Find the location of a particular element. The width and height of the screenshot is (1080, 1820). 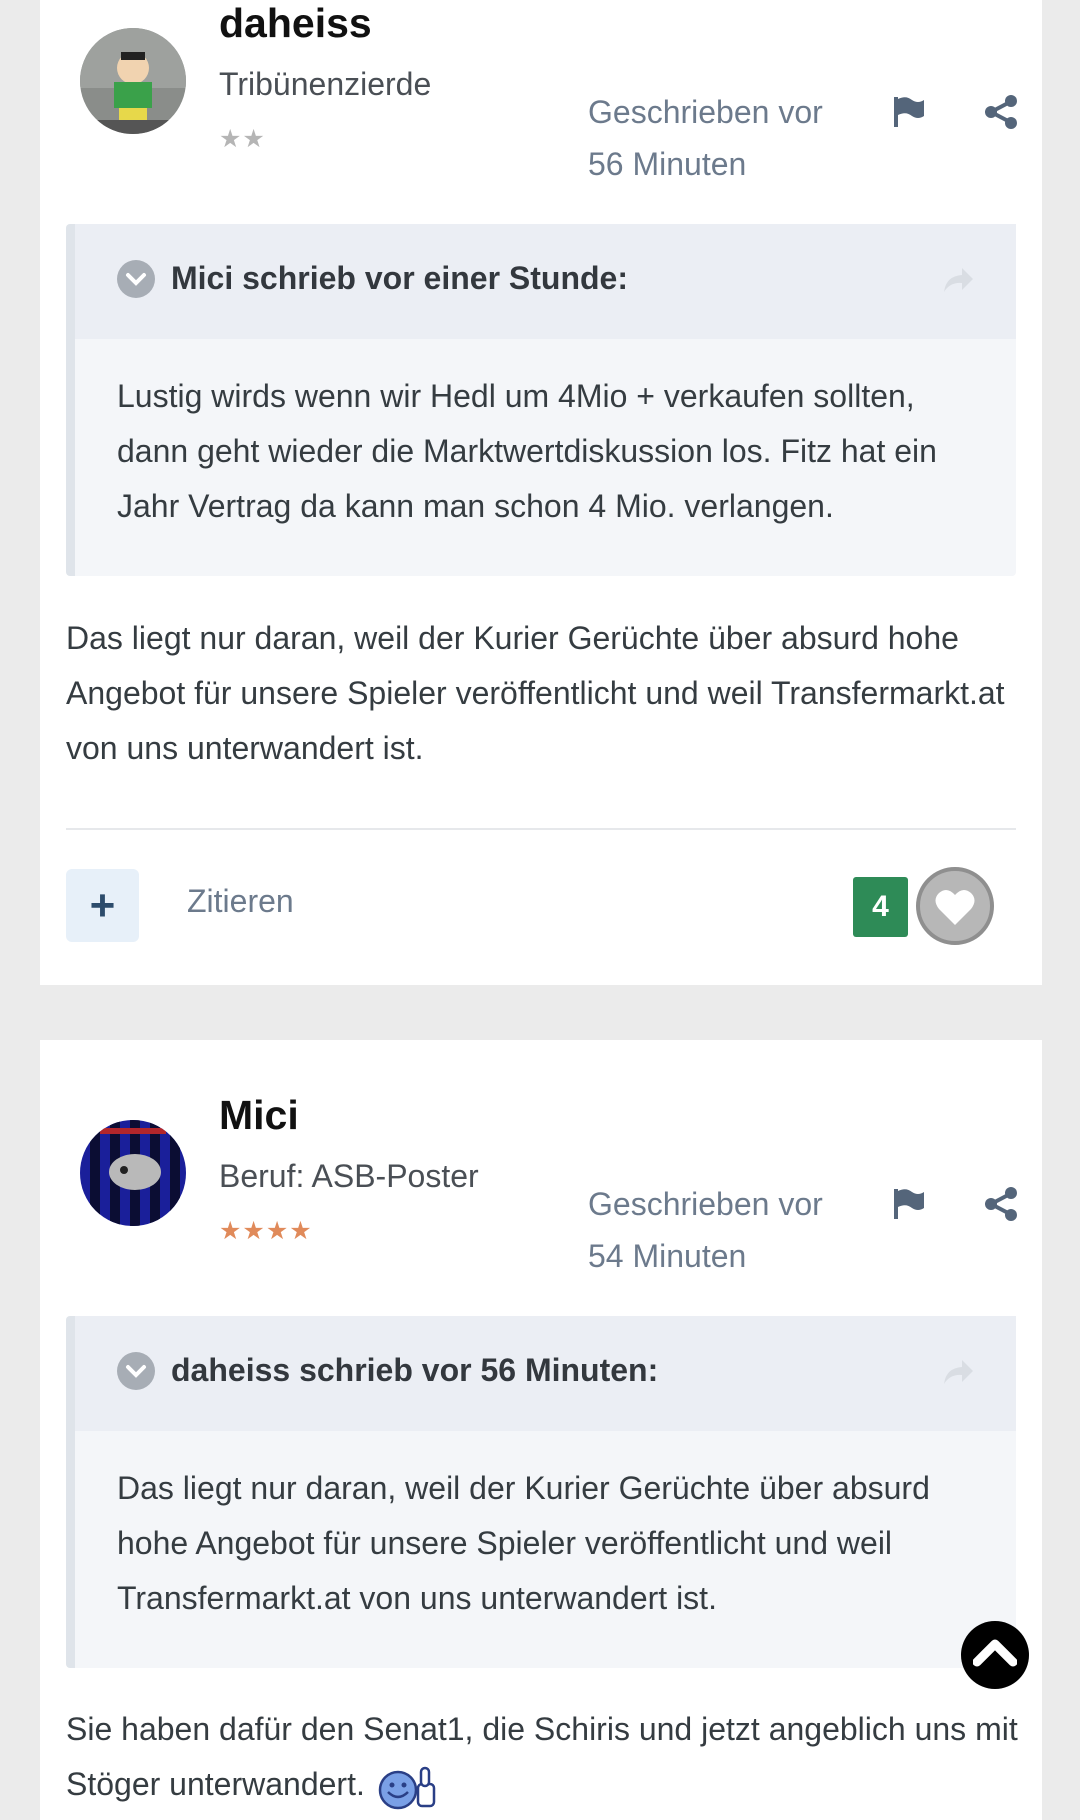

scroll-to-top-button is located at coordinates (995, 1655).